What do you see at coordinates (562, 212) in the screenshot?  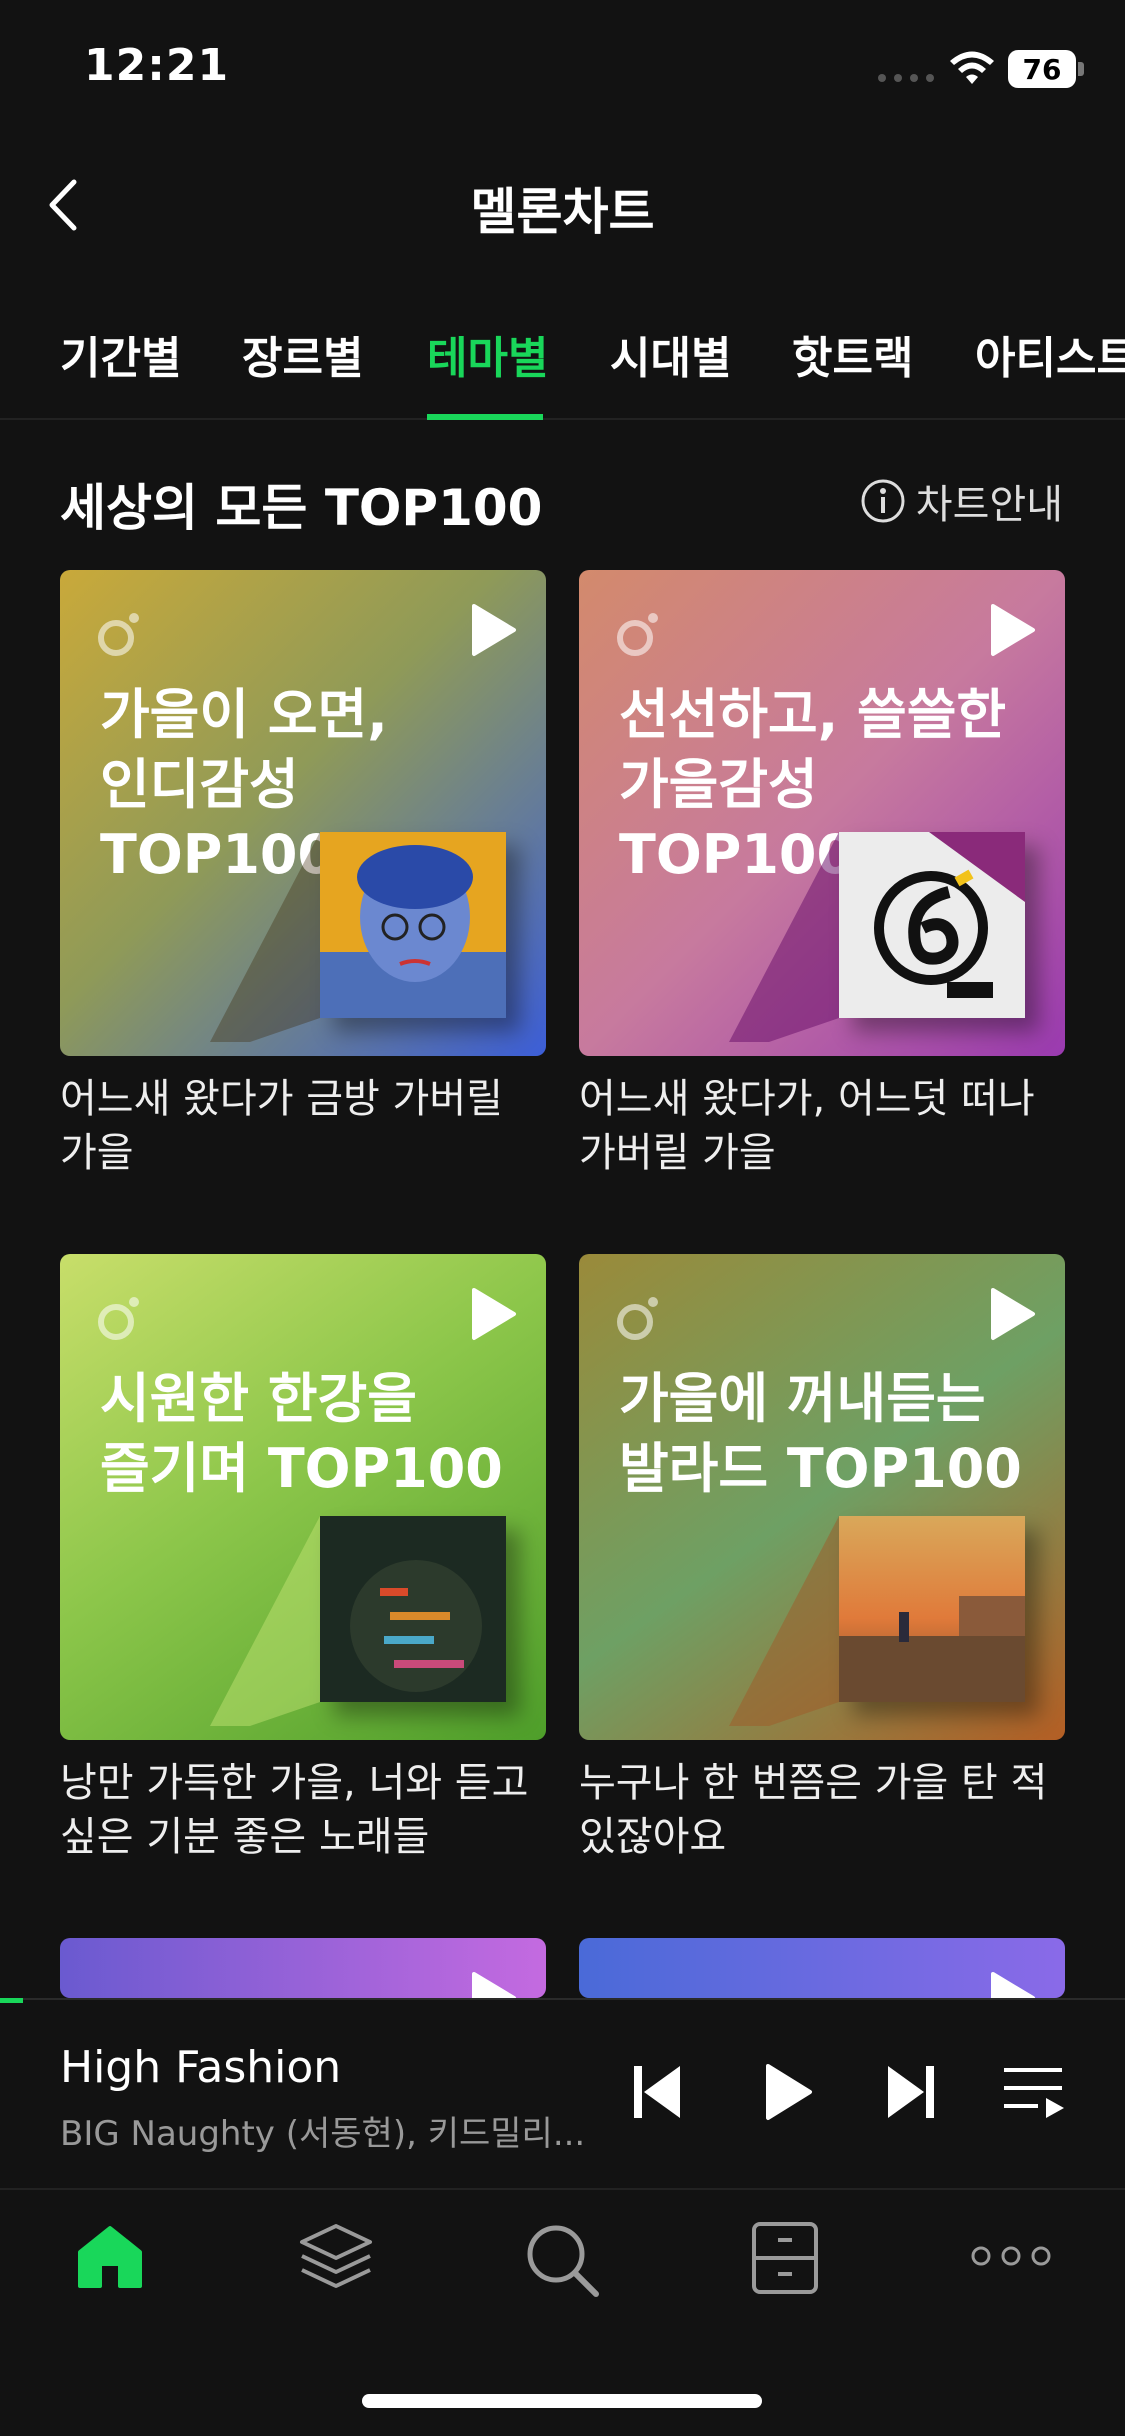 I see `page-title: 멜론차트` at bounding box center [562, 212].